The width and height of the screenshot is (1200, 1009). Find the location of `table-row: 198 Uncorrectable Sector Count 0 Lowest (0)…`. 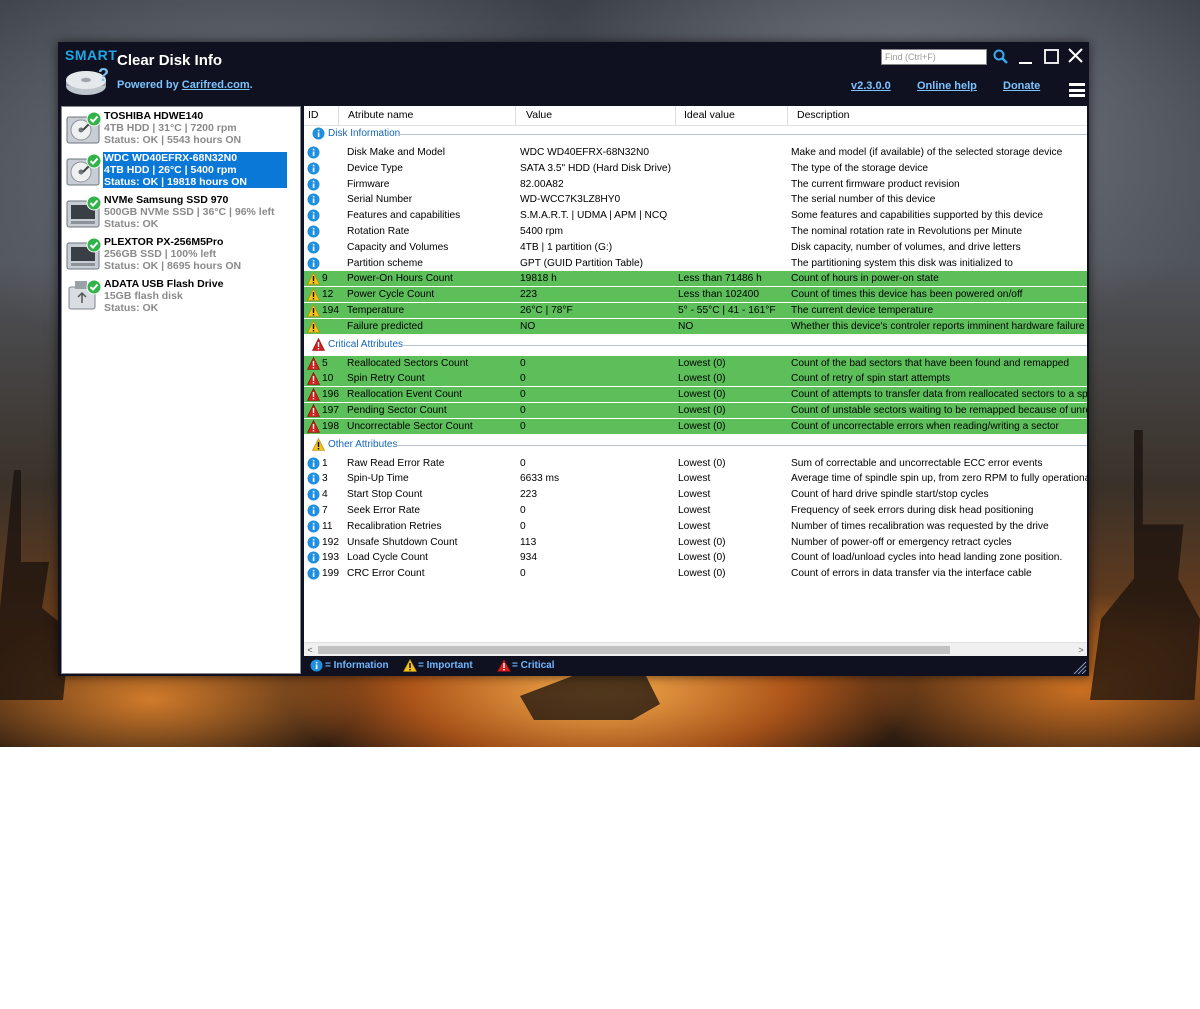

table-row: 198 Uncorrectable Sector Count 0 Lowest (0)… is located at coordinates (695, 426).